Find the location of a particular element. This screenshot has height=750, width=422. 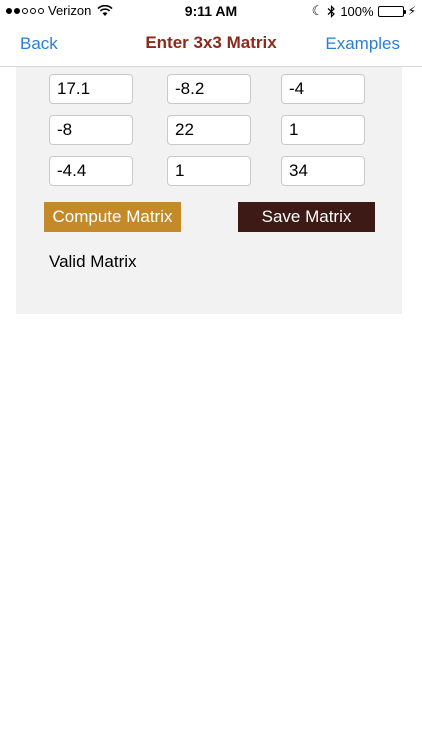

status-right: ☾ 100% ⚡ is located at coordinates (364, 11).